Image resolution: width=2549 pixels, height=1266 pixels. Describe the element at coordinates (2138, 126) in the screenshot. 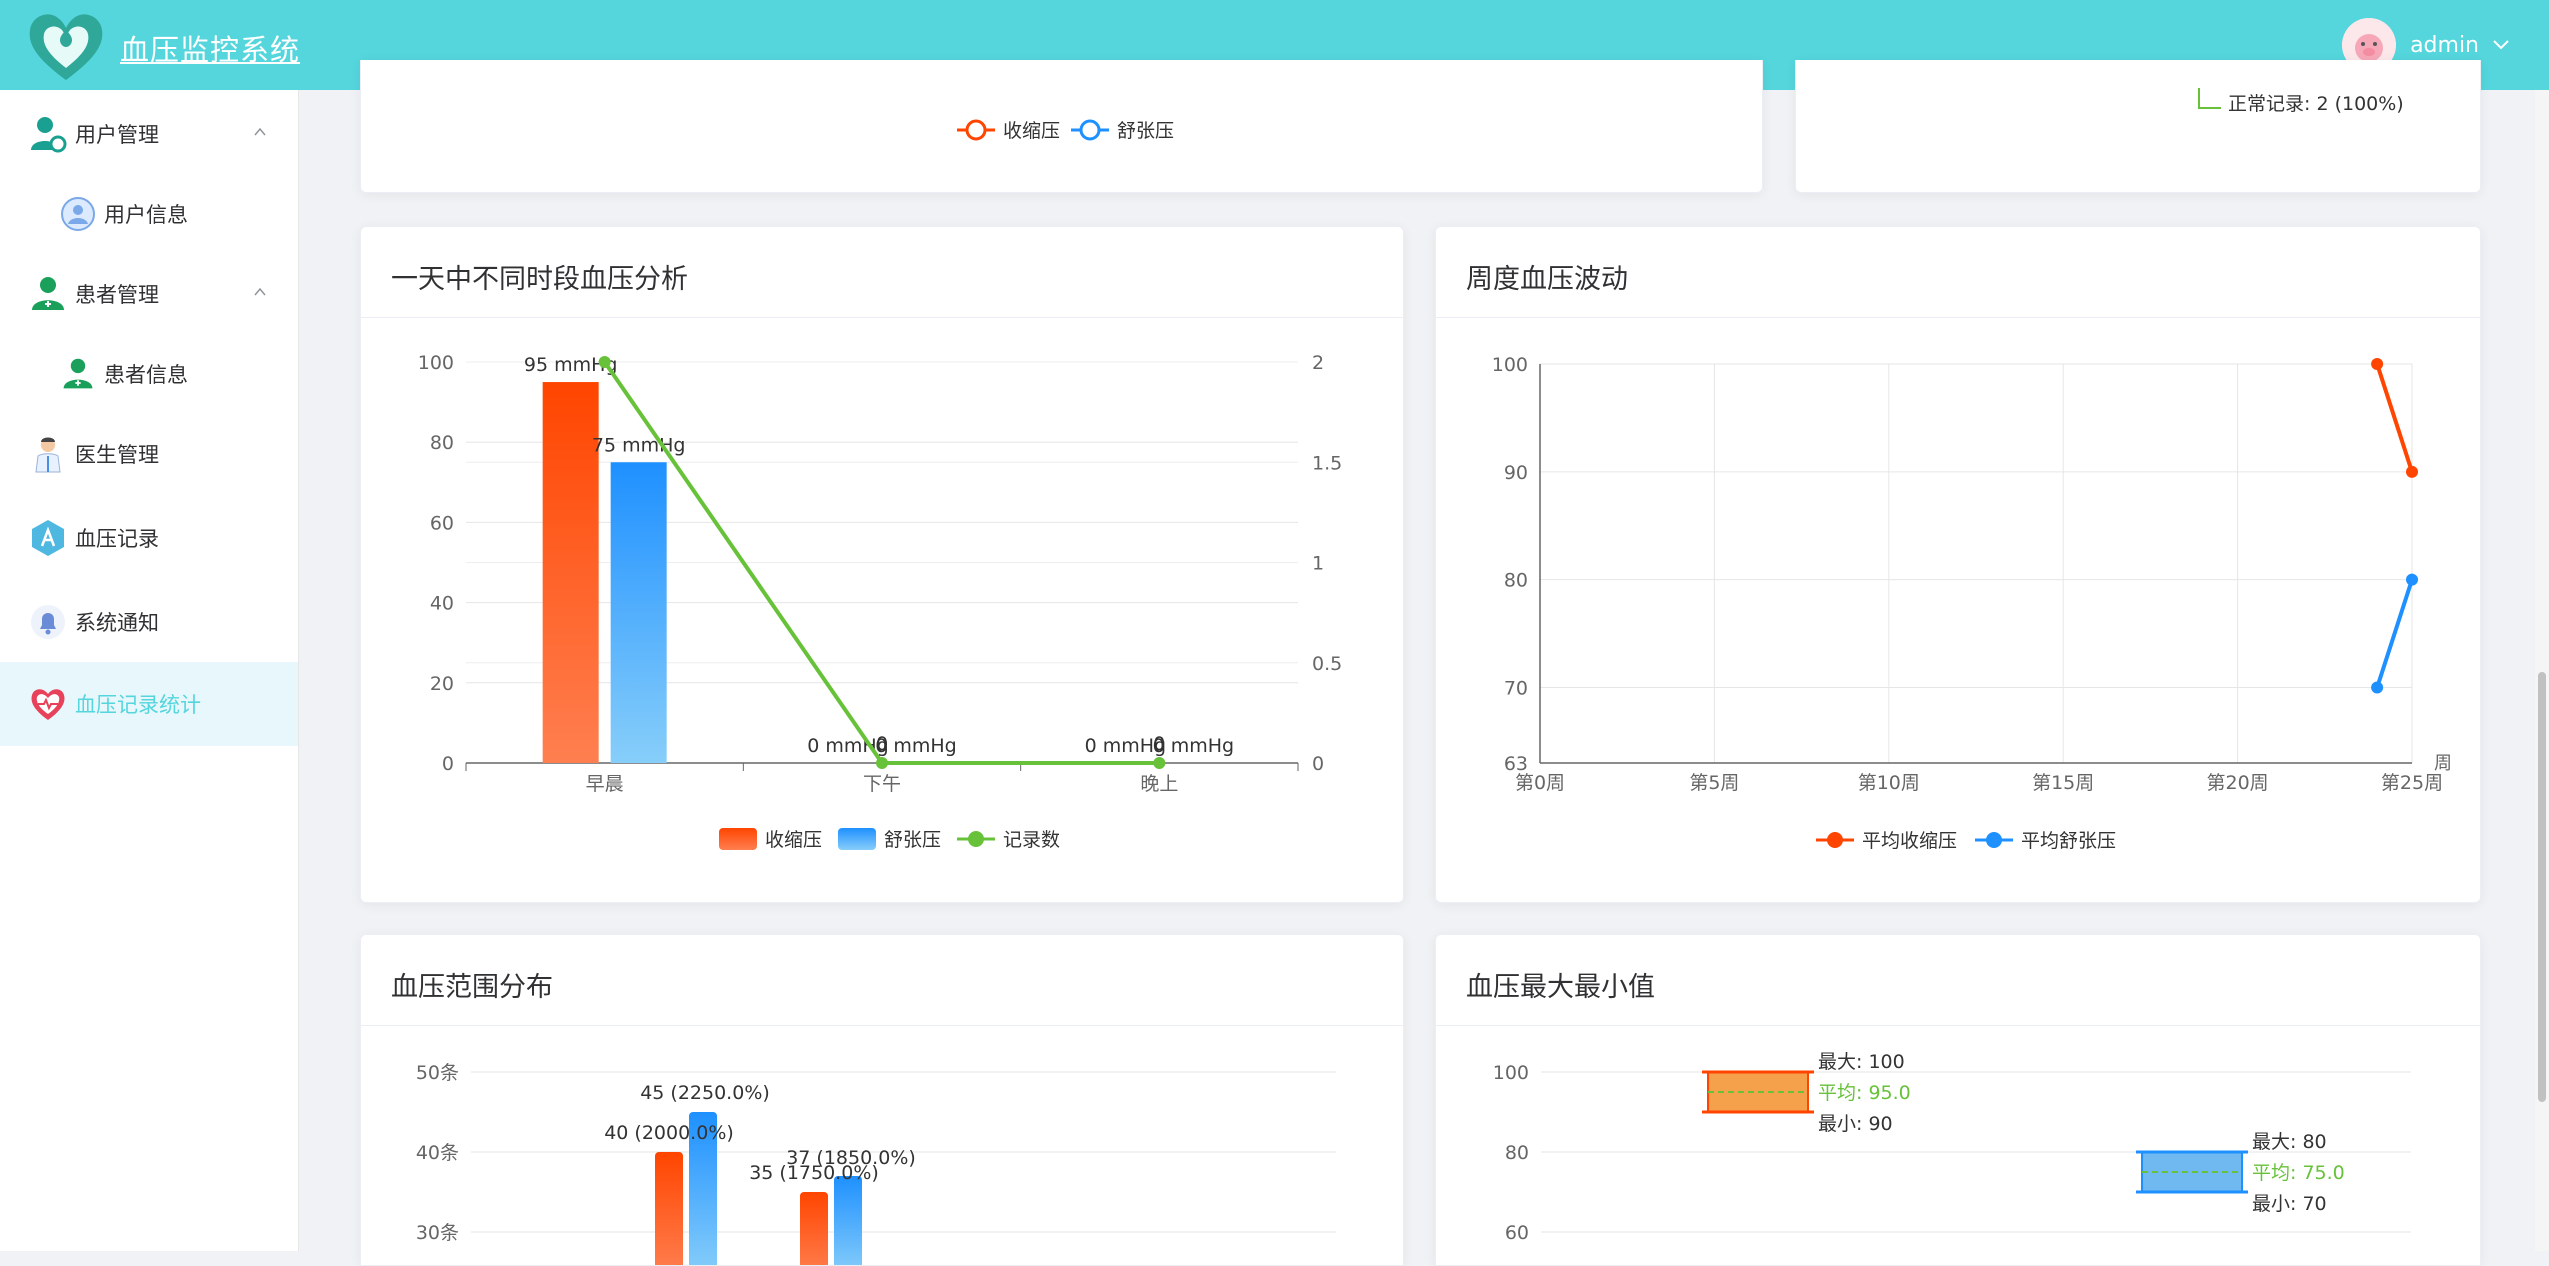

I see `top-tree-card: 正常记录: 2 (100%)` at that location.